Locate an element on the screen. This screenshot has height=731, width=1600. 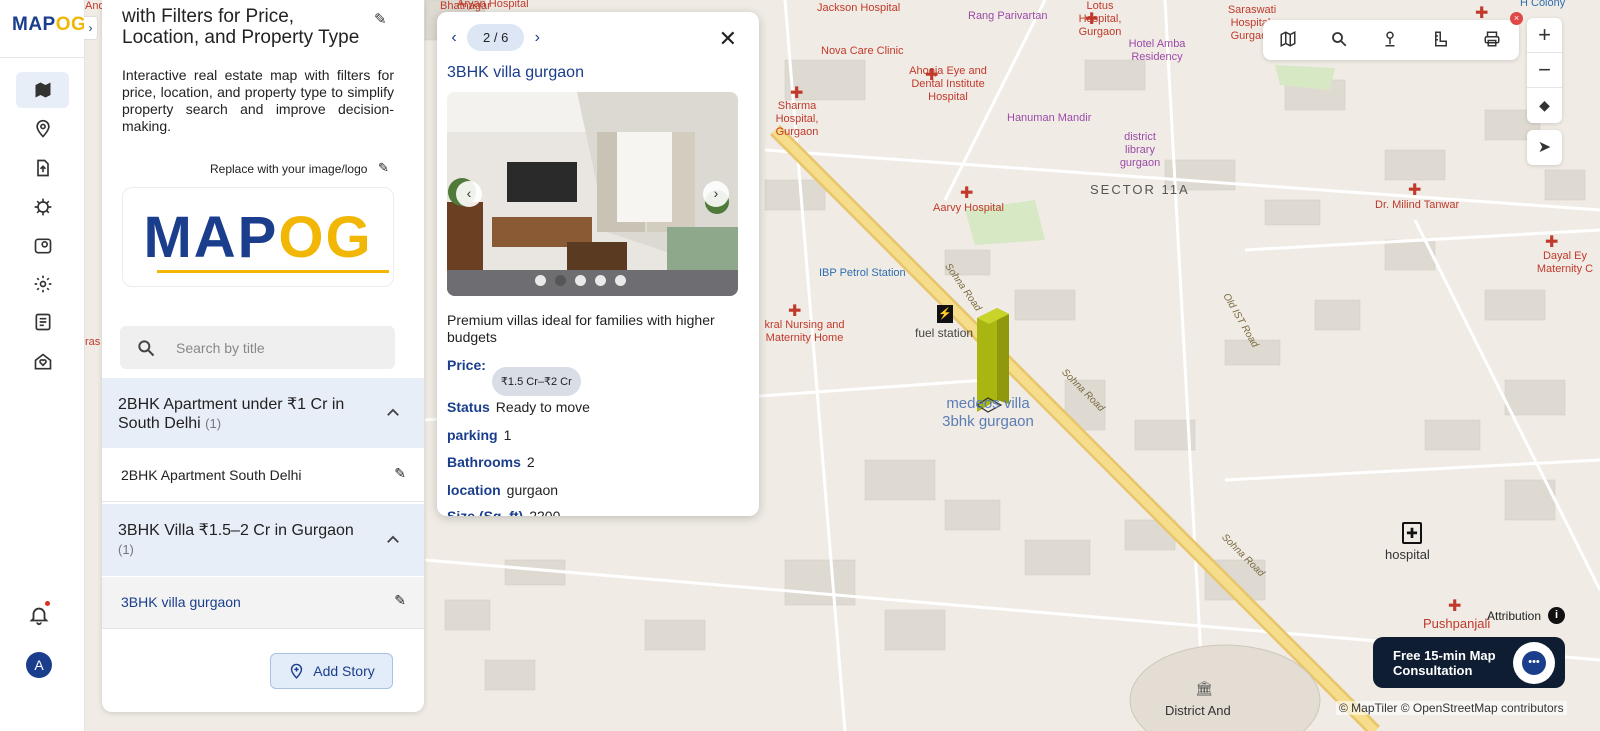
map-label: Sharma Hospital, Gurgaon is located at coordinates (797, 119).